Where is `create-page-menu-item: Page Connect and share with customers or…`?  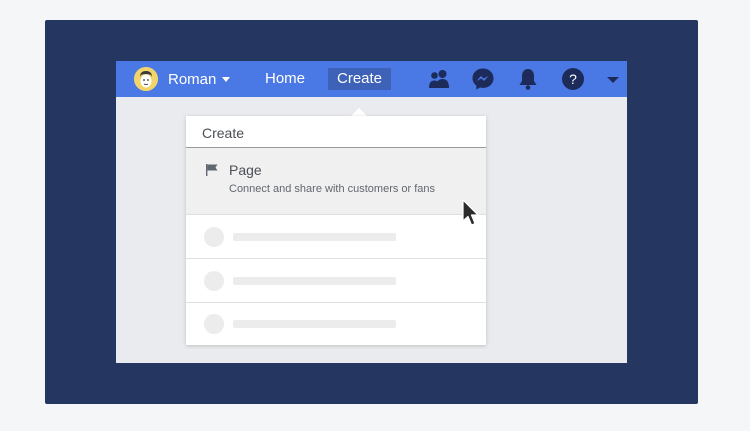
create-page-menu-item: Page Connect and share with customers or… is located at coordinates (336, 181).